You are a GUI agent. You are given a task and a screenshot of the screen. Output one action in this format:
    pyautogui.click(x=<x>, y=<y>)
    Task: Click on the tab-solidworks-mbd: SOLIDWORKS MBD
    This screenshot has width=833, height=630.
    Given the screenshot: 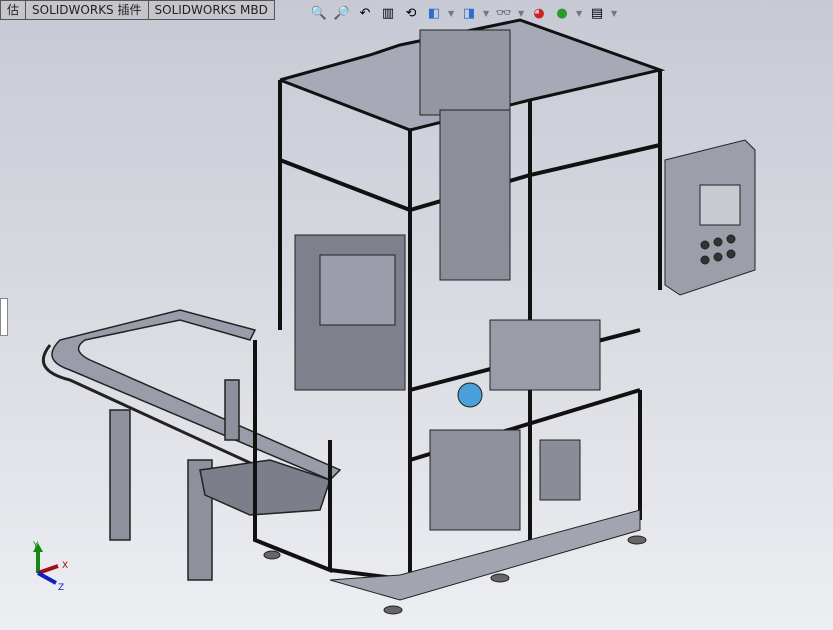 What is the action you would take?
    pyautogui.click(x=211, y=10)
    